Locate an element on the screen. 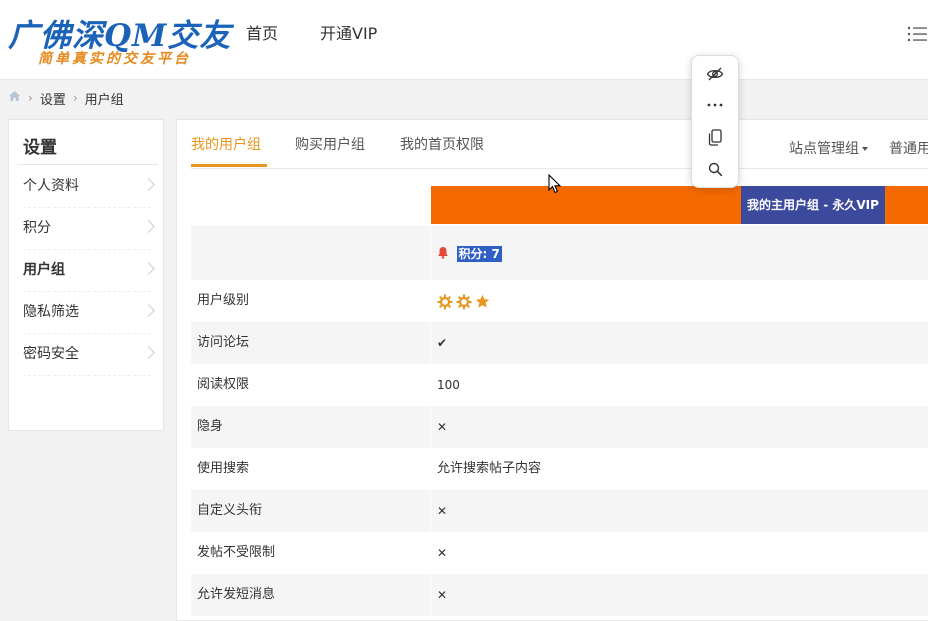  bell-icon is located at coordinates (445, 254).